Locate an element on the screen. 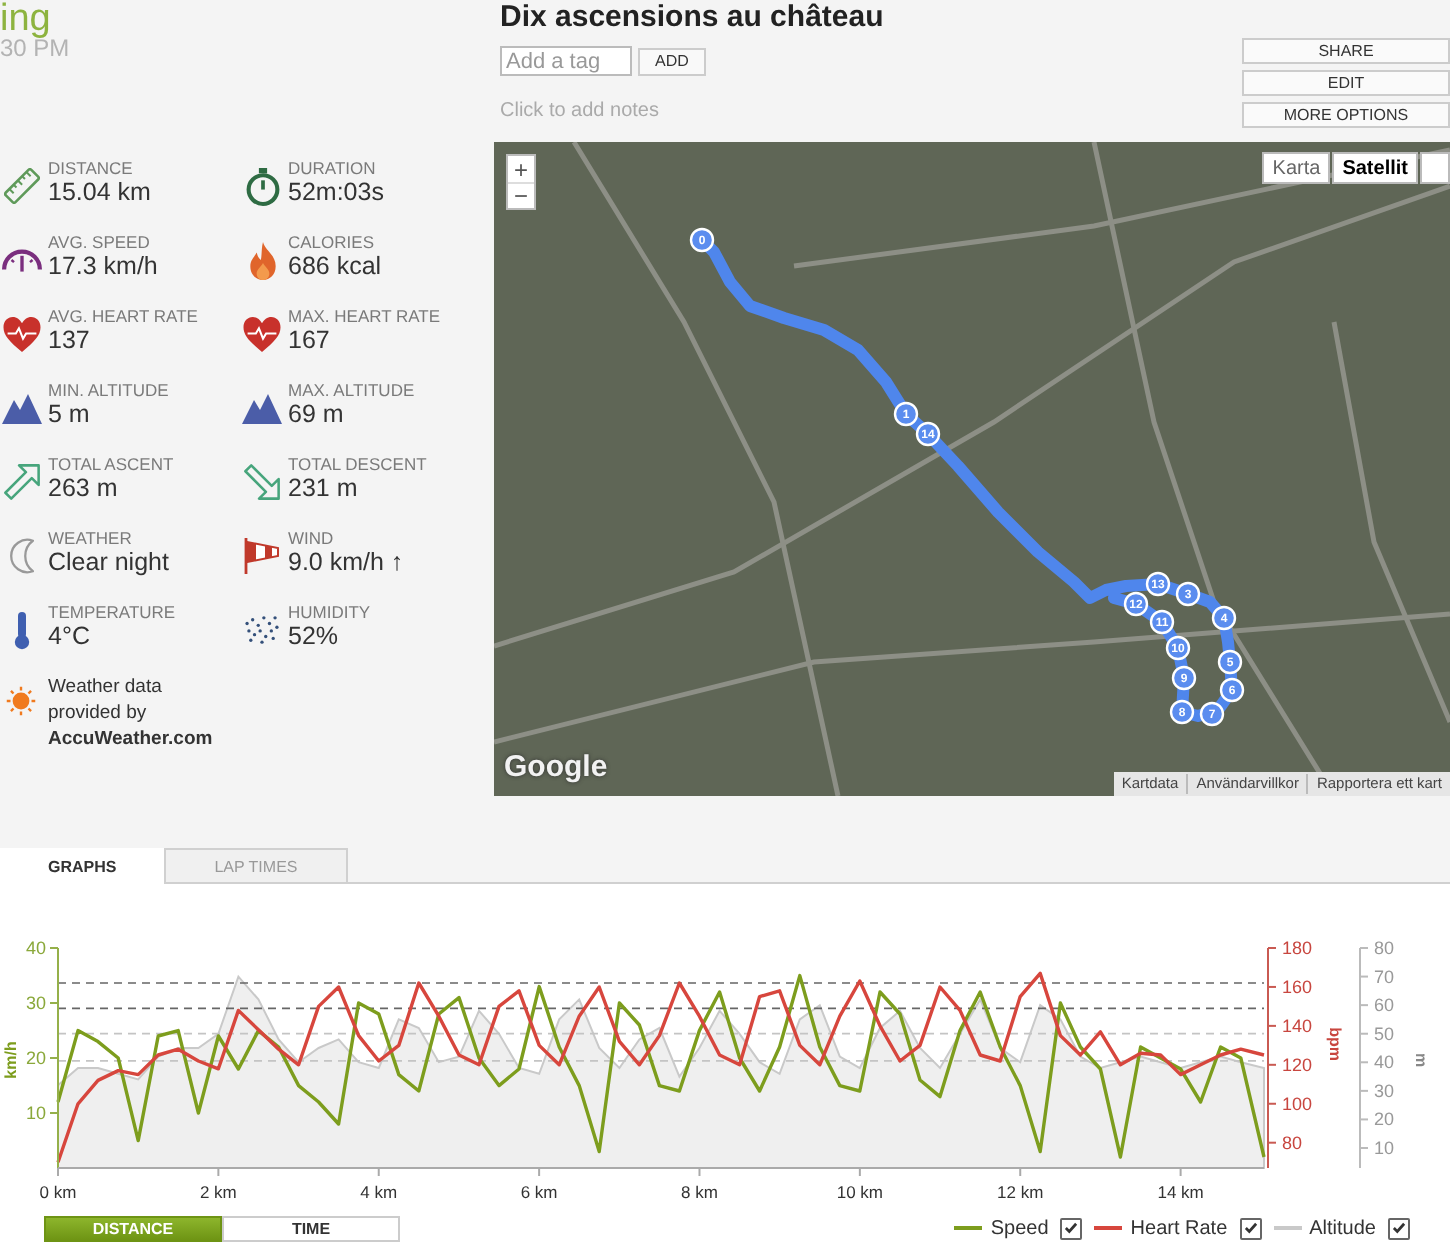 The image size is (1450, 1246). axis-tick-label: 180 is located at coordinates (1297, 948).